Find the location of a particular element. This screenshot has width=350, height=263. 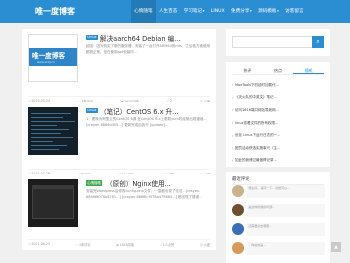

nav-item-life: 人生百态 is located at coordinates (168, 11).